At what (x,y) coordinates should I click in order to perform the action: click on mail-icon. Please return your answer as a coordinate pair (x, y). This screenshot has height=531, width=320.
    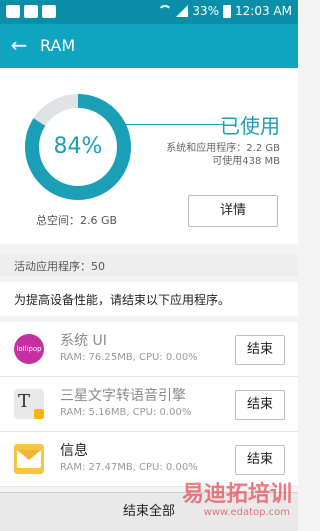
    Looking at the image, I should click on (49, 11).